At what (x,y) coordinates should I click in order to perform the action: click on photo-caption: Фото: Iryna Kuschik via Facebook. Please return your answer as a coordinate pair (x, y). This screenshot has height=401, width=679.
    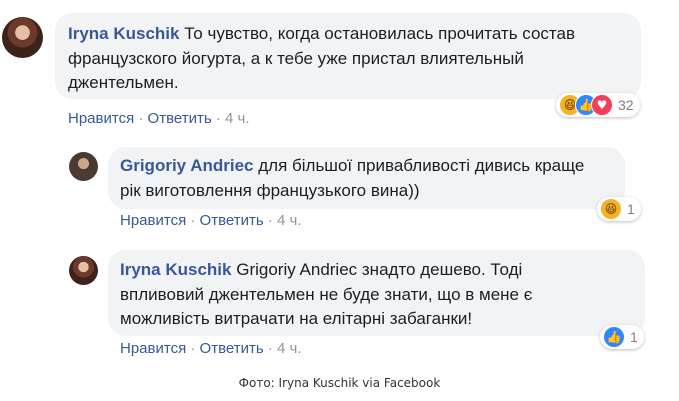
    Looking at the image, I should click on (339, 383).